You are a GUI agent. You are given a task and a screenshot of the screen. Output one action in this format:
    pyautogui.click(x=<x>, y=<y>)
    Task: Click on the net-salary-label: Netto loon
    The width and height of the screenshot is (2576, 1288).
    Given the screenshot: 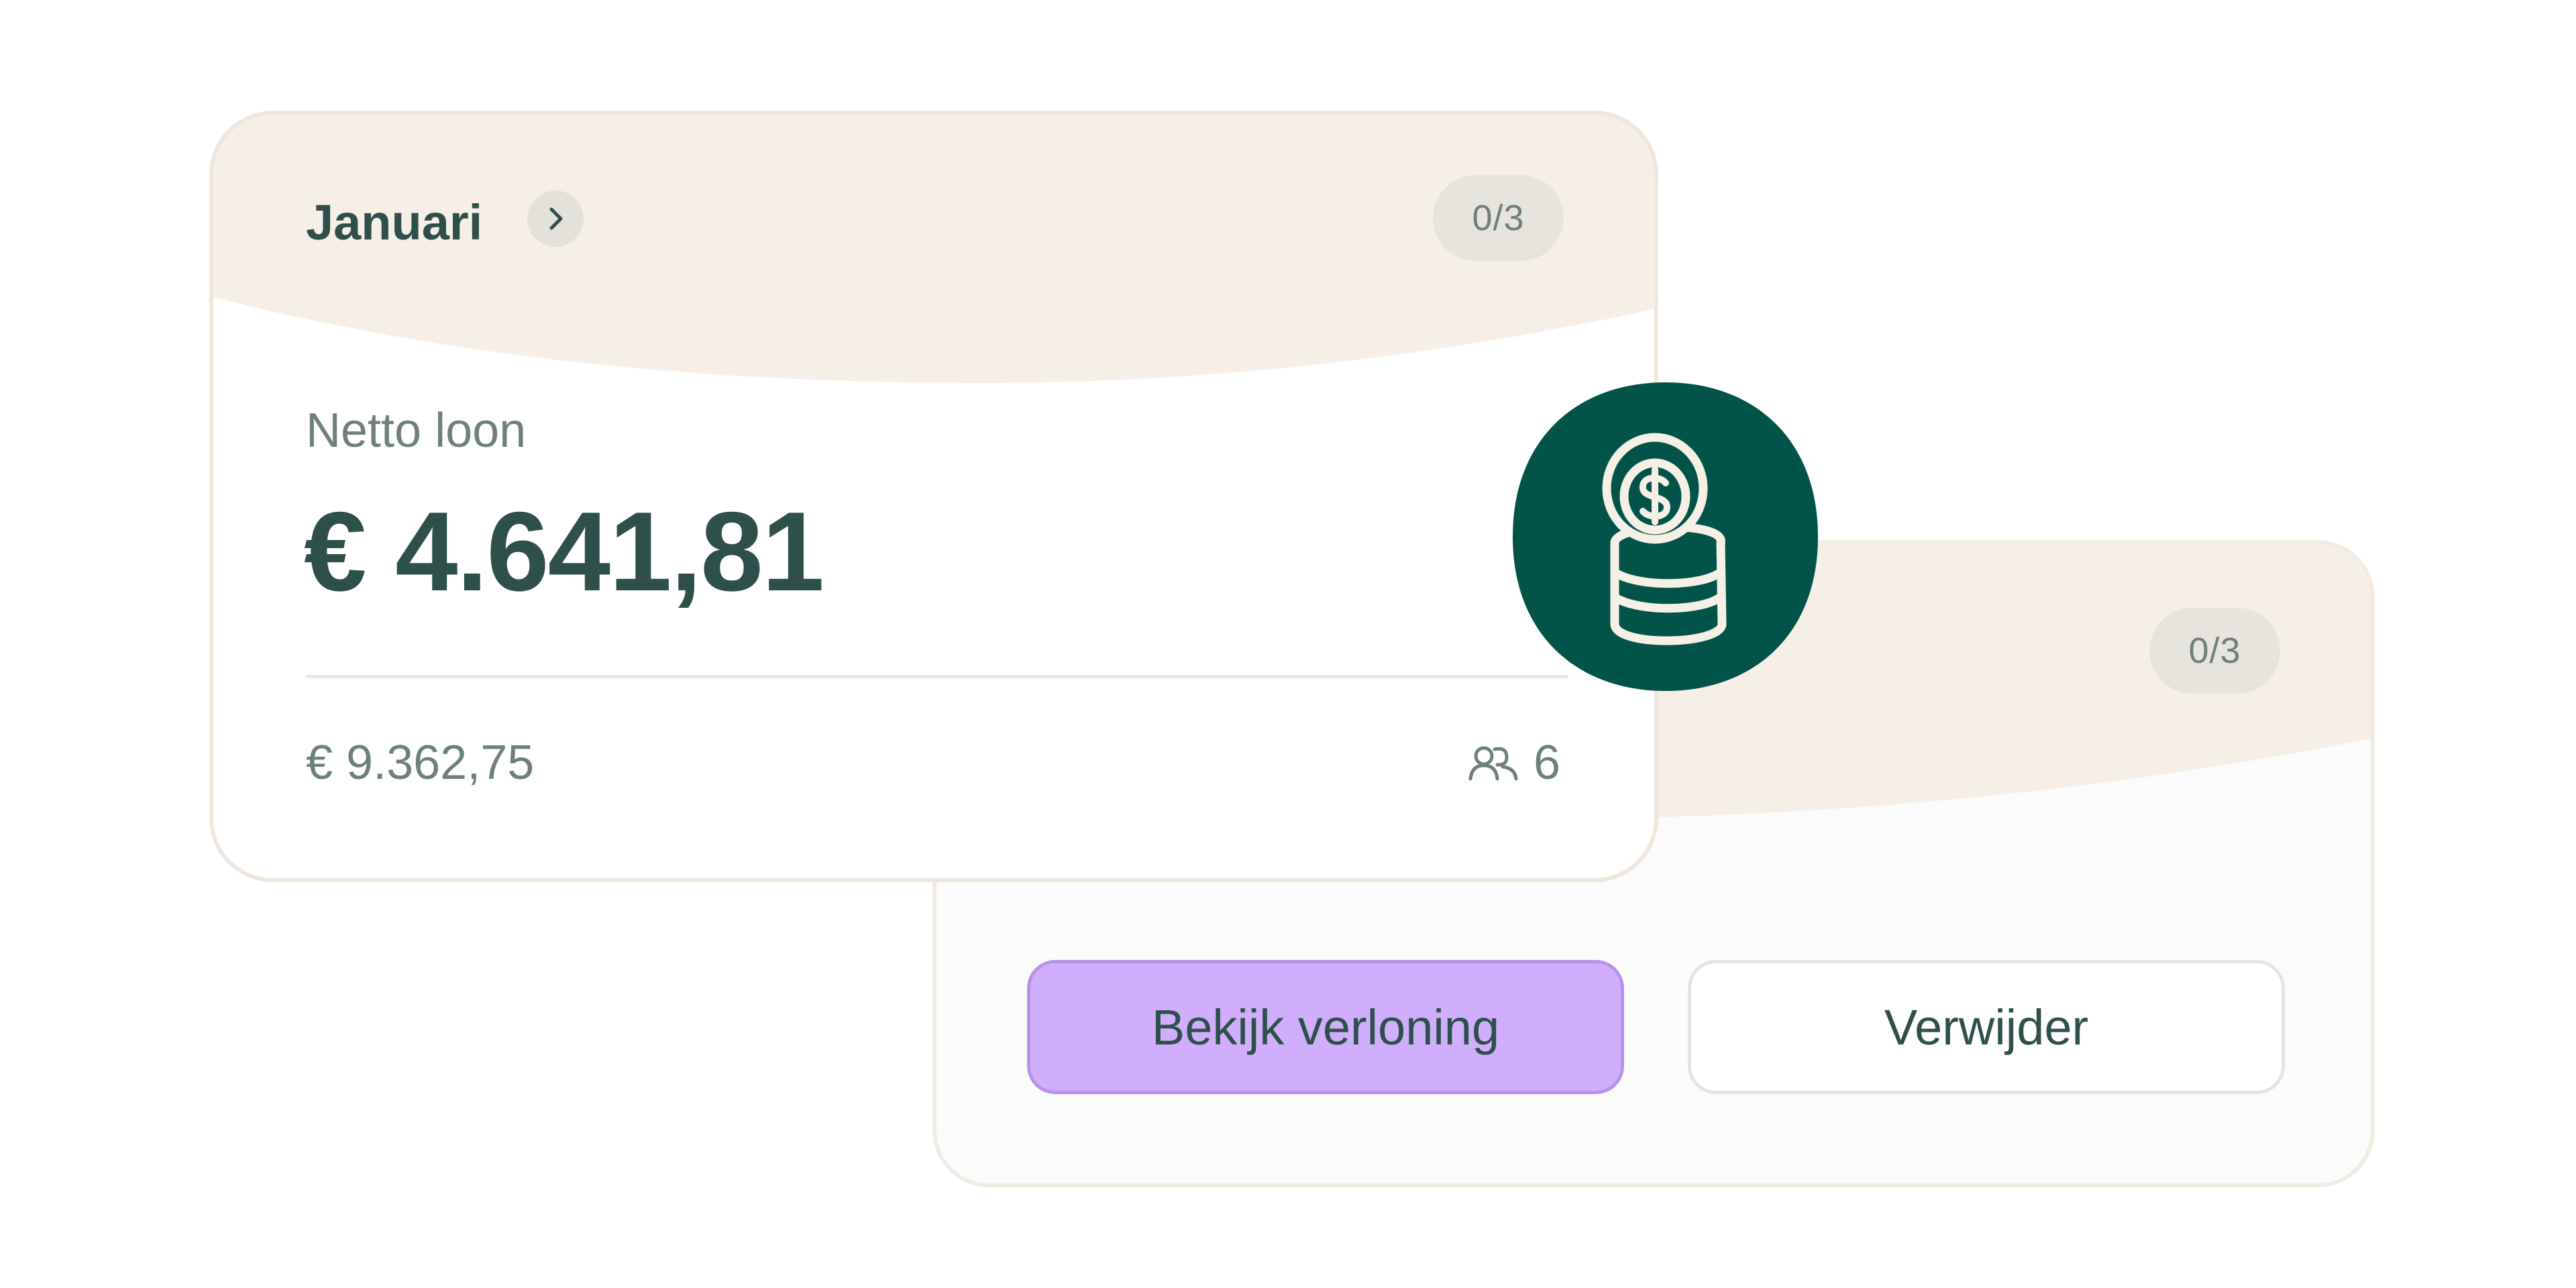 What is the action you would take?
    pyautogui.click(x=416, y=431)
    